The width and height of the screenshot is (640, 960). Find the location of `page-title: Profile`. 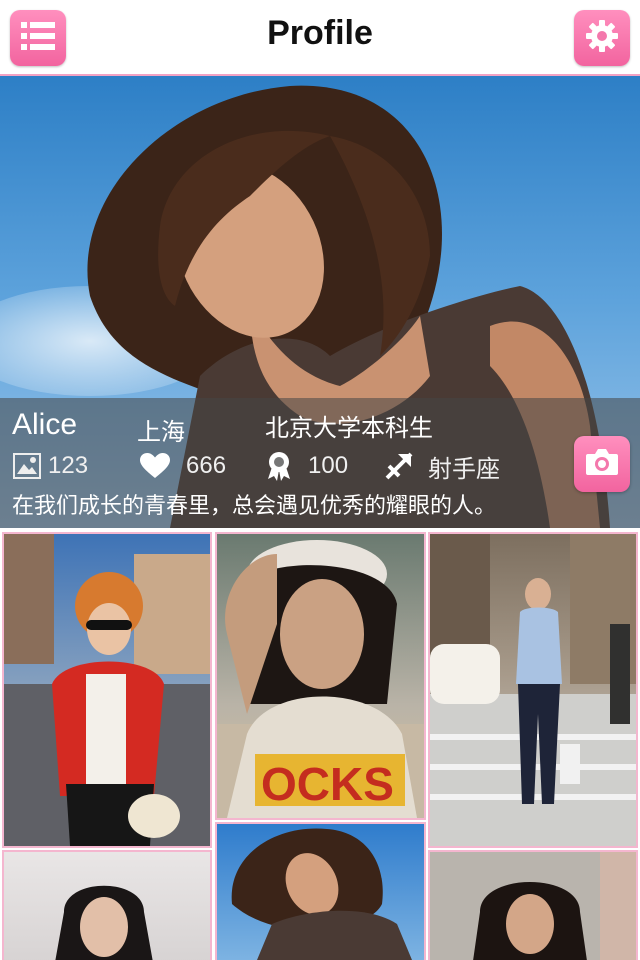

page-title: Profile is located at coordinates (320, 33).